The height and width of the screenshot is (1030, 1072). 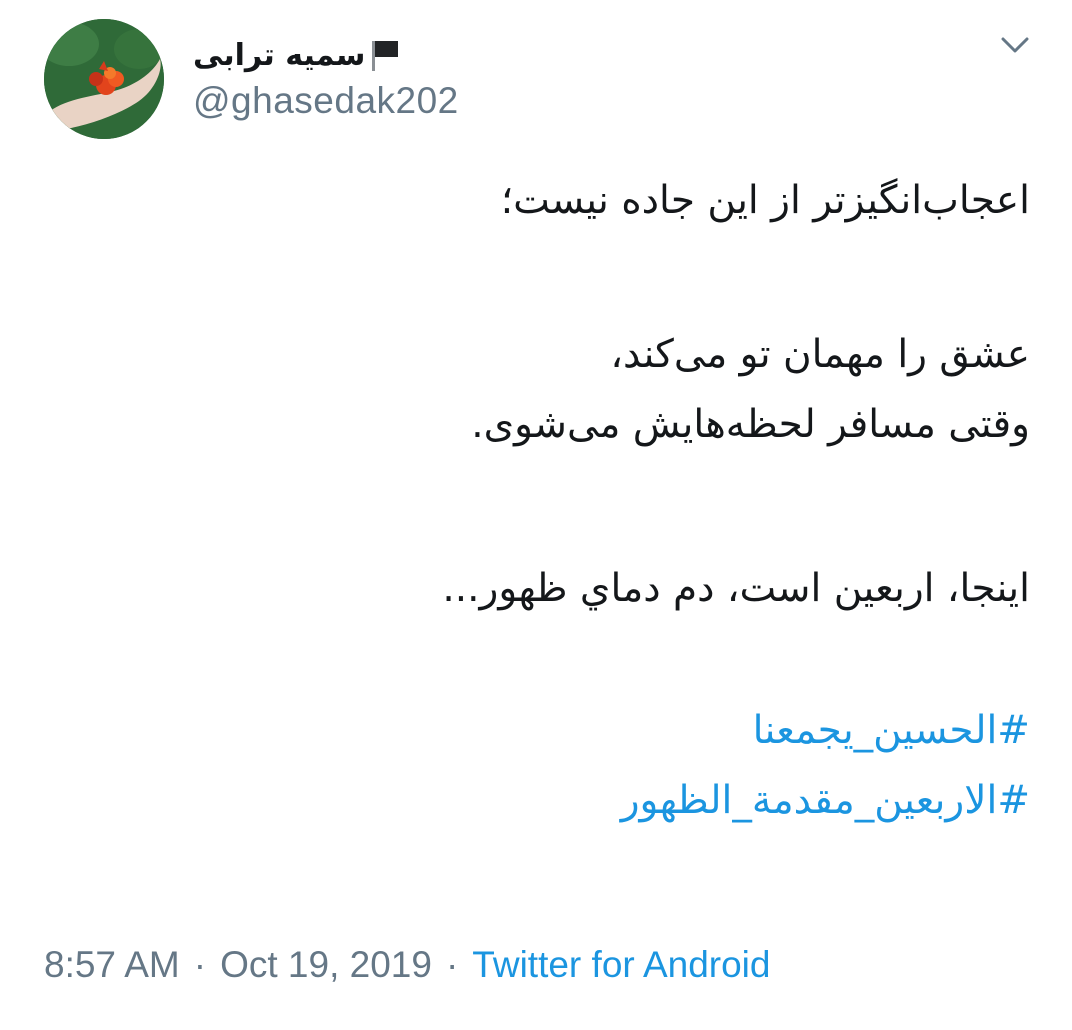 I want to click on user-handle: @ghasedak202, so click(x=326, y=101).